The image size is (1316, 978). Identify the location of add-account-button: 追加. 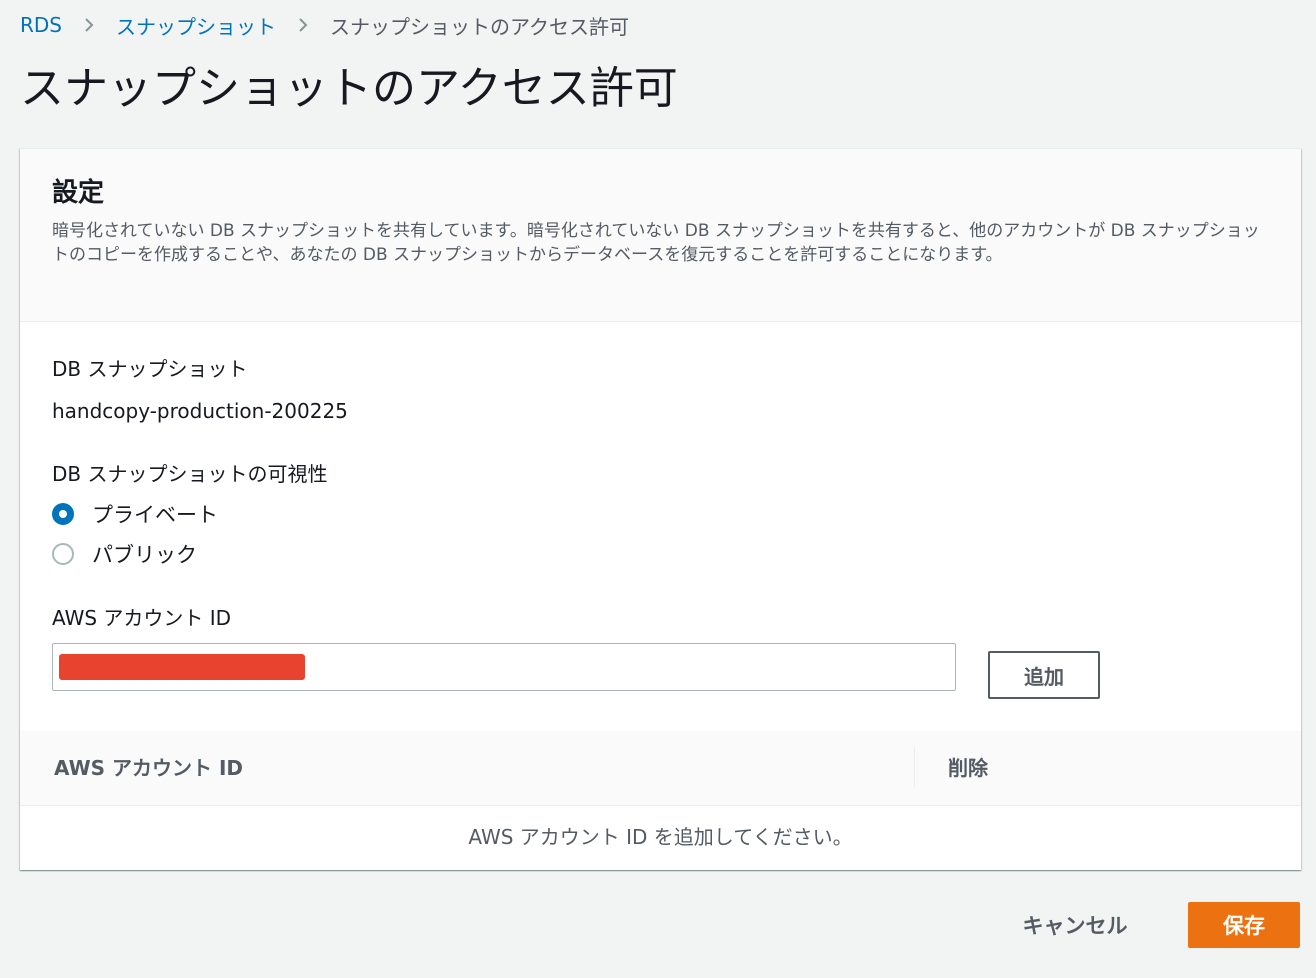
(1044, 675).